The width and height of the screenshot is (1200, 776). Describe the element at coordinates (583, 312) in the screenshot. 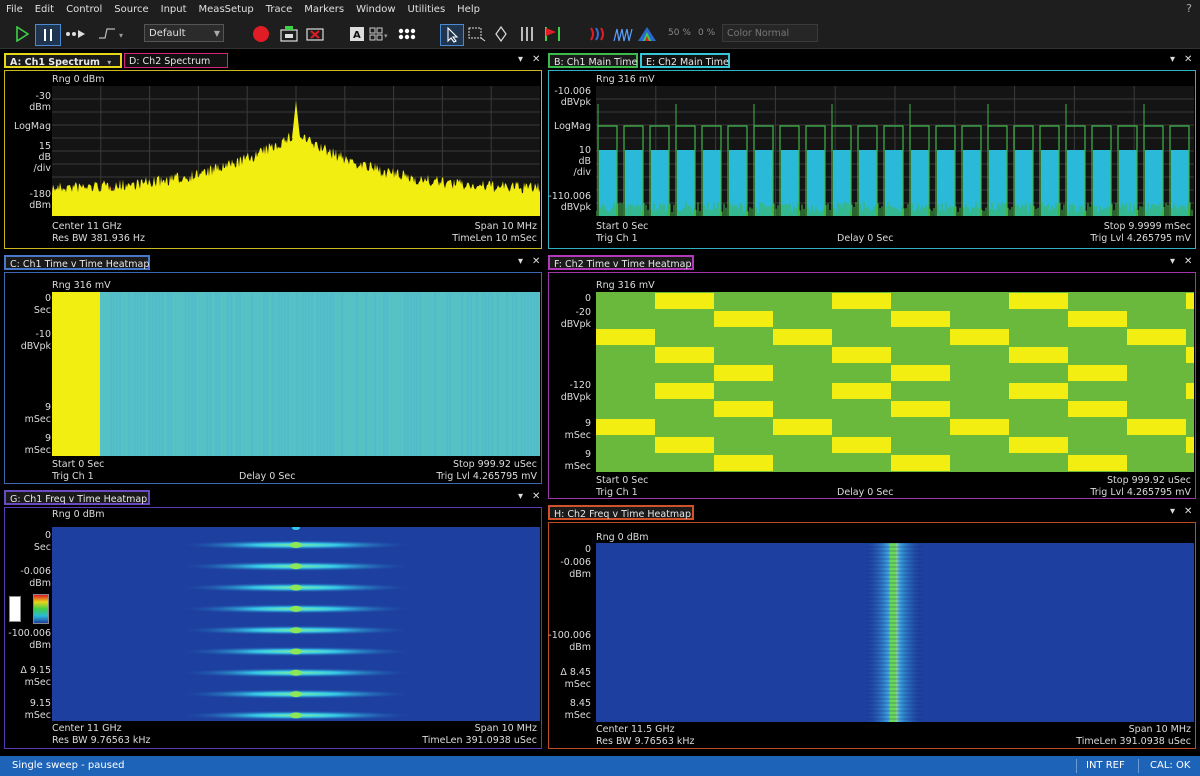

I see `y-axis-ref-value: -20` at that location.